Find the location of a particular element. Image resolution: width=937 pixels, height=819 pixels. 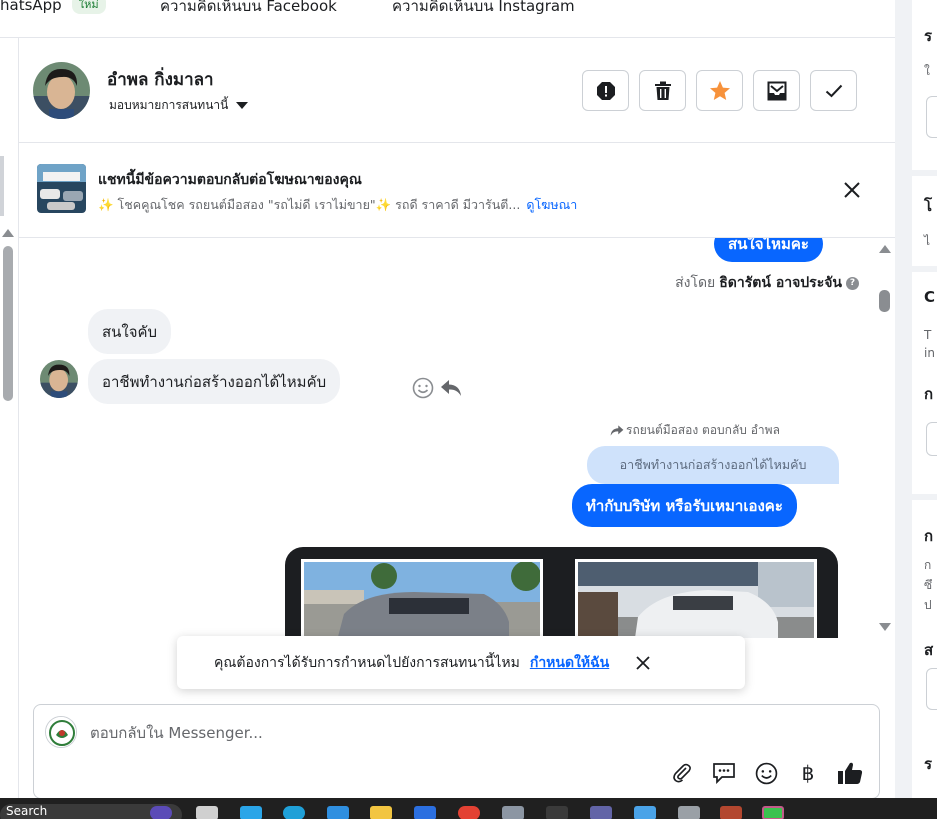

composer-toolbar: ฿ is located at coordinates (766, 773).